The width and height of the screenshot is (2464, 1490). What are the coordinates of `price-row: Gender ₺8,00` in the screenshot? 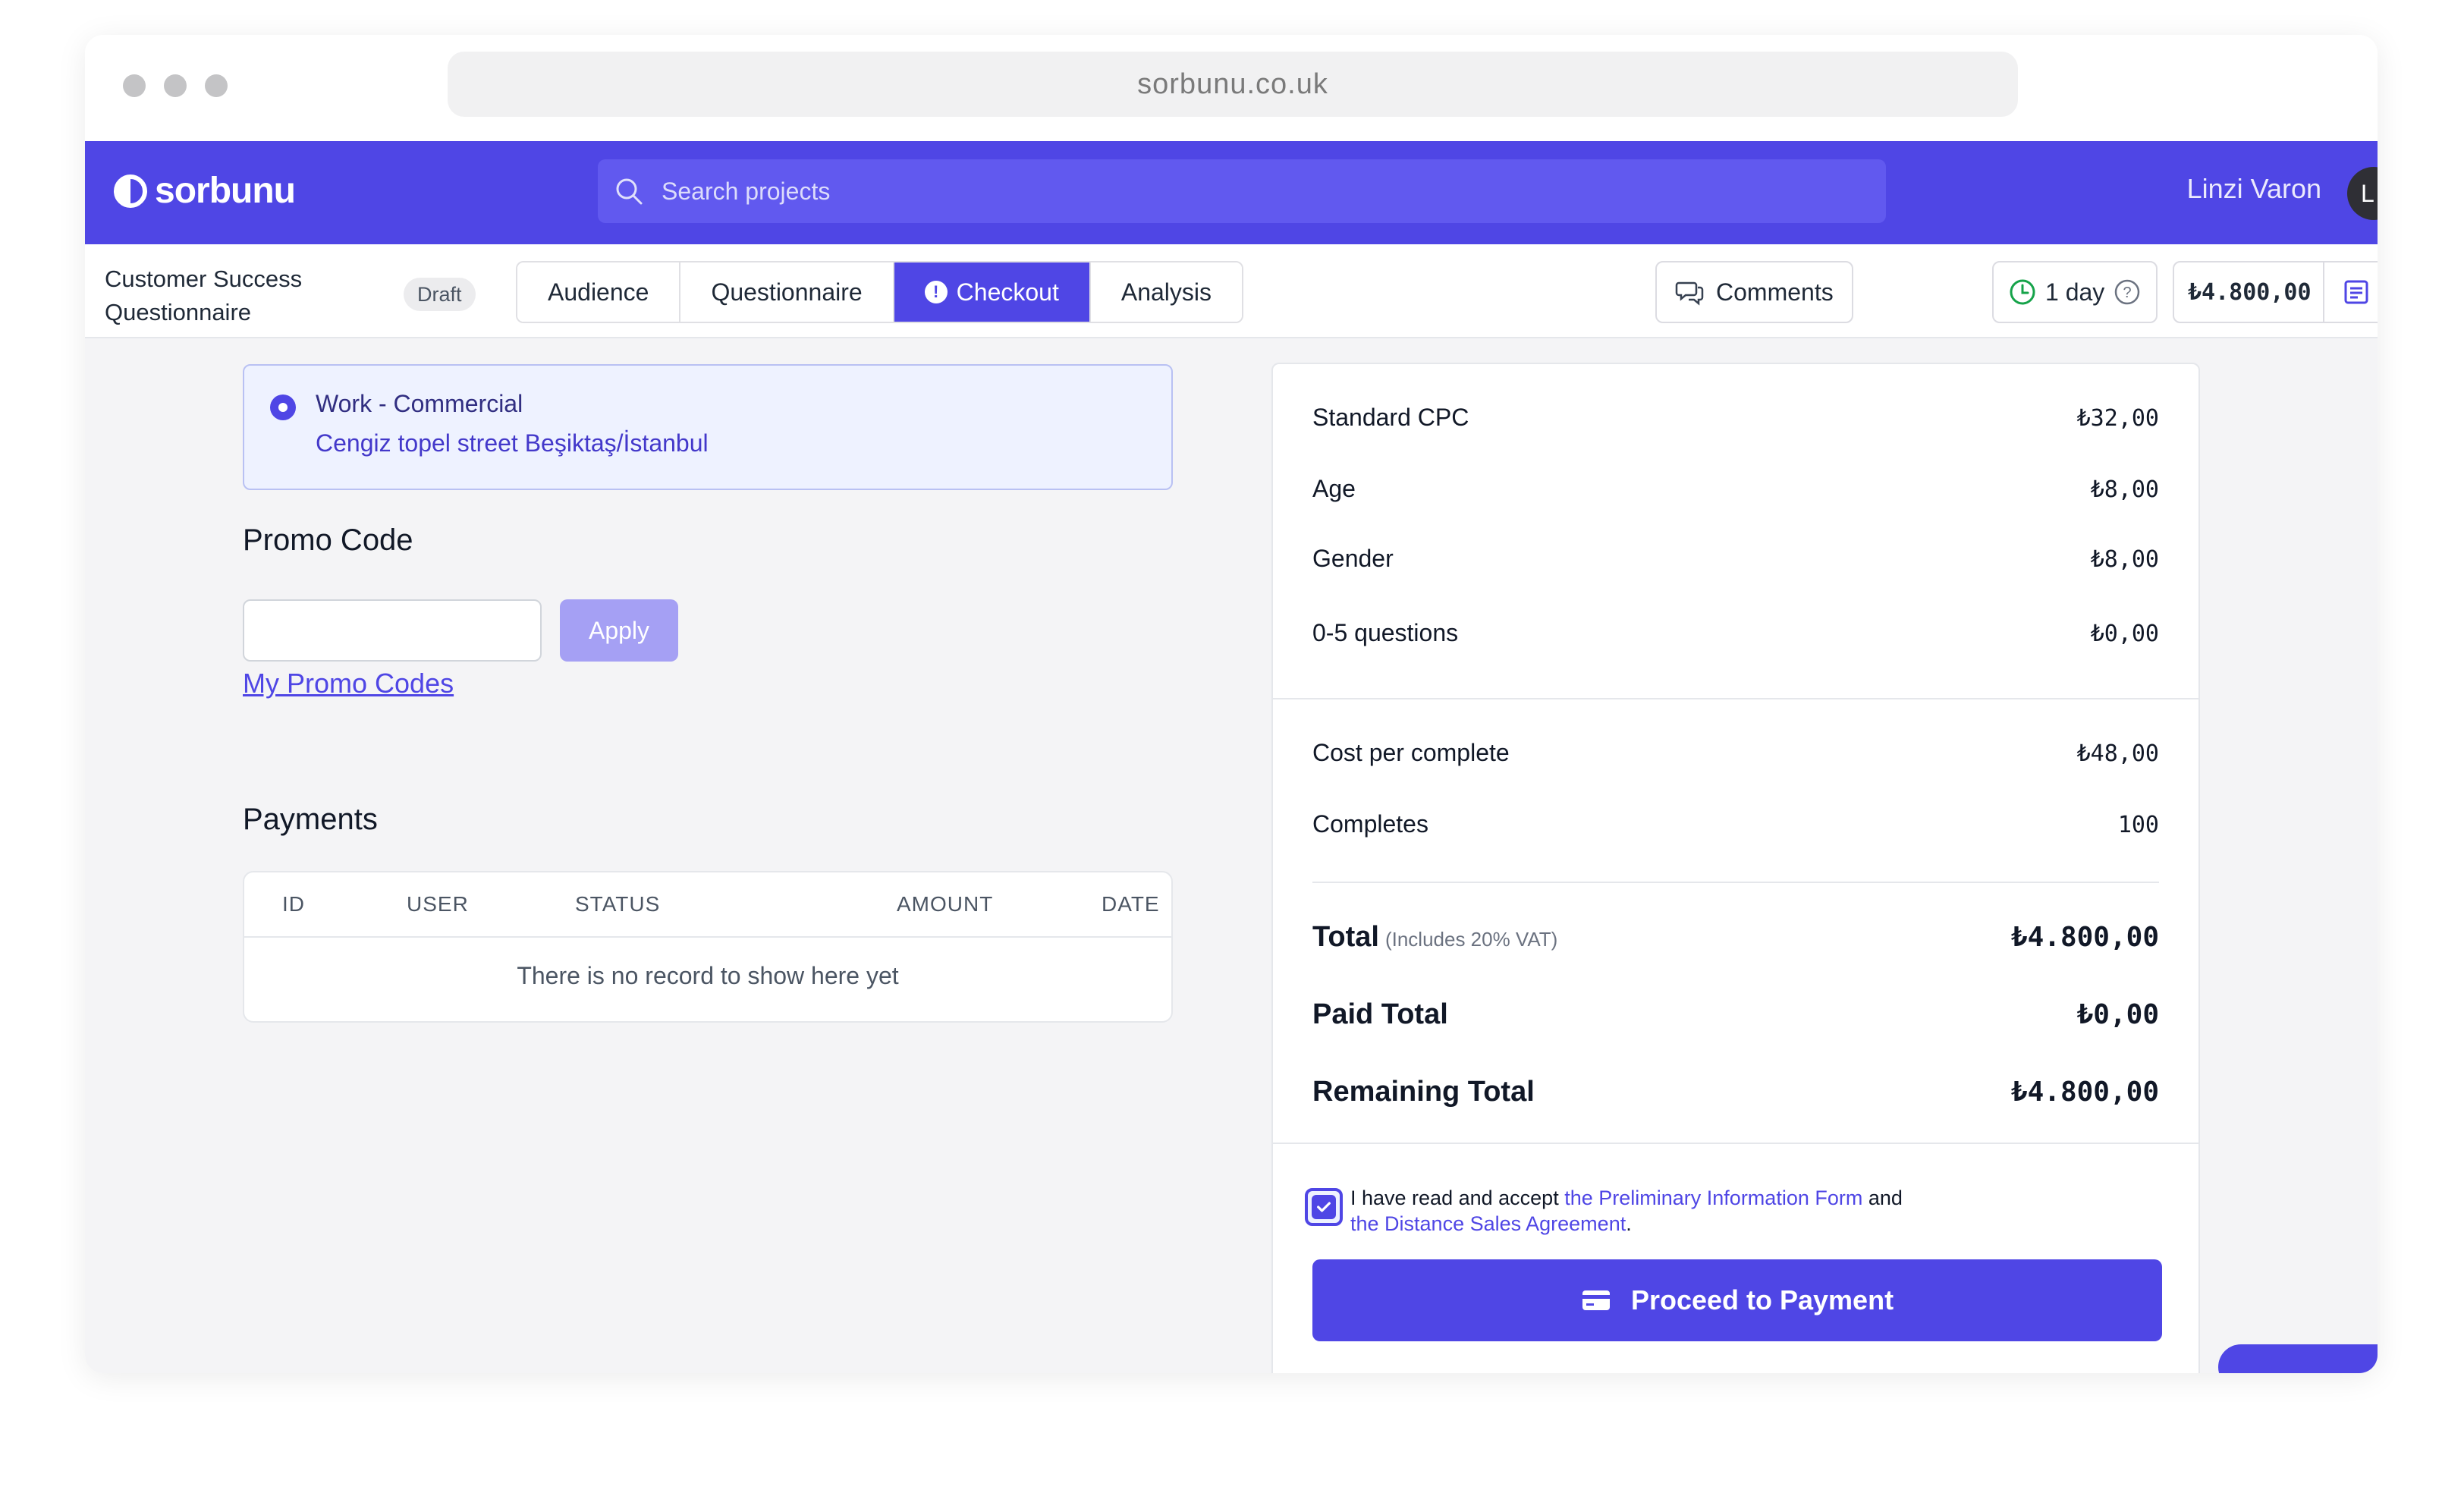 It's located at (1735, 559).